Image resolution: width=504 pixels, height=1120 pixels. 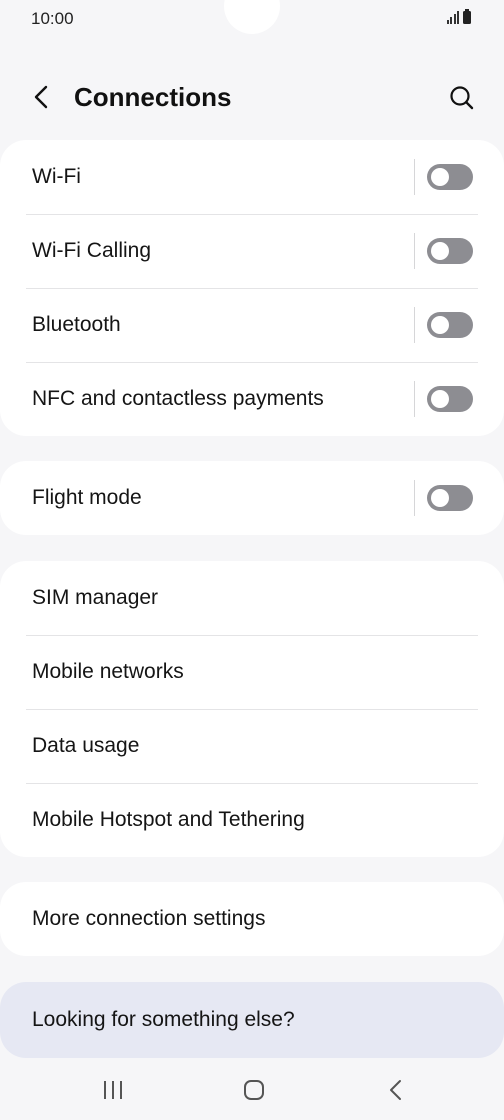 I want to click on flight-mode-card: Flight mode, so click(x=252, y=498).